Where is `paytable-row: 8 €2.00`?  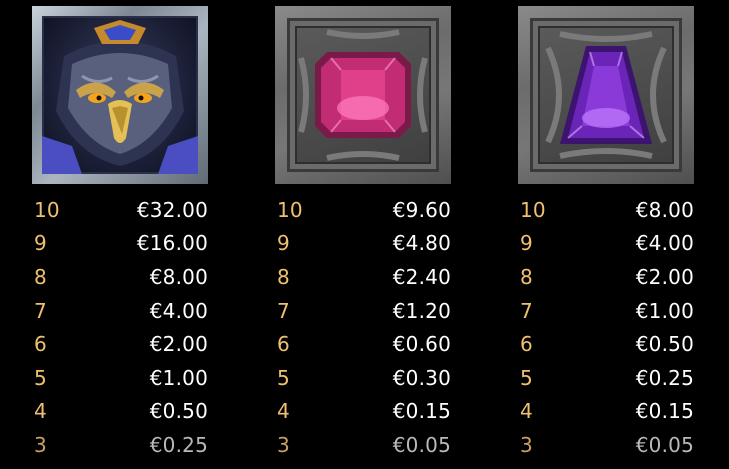 paytable-row: 8 €2.00 is located at coordinates (606, 277).